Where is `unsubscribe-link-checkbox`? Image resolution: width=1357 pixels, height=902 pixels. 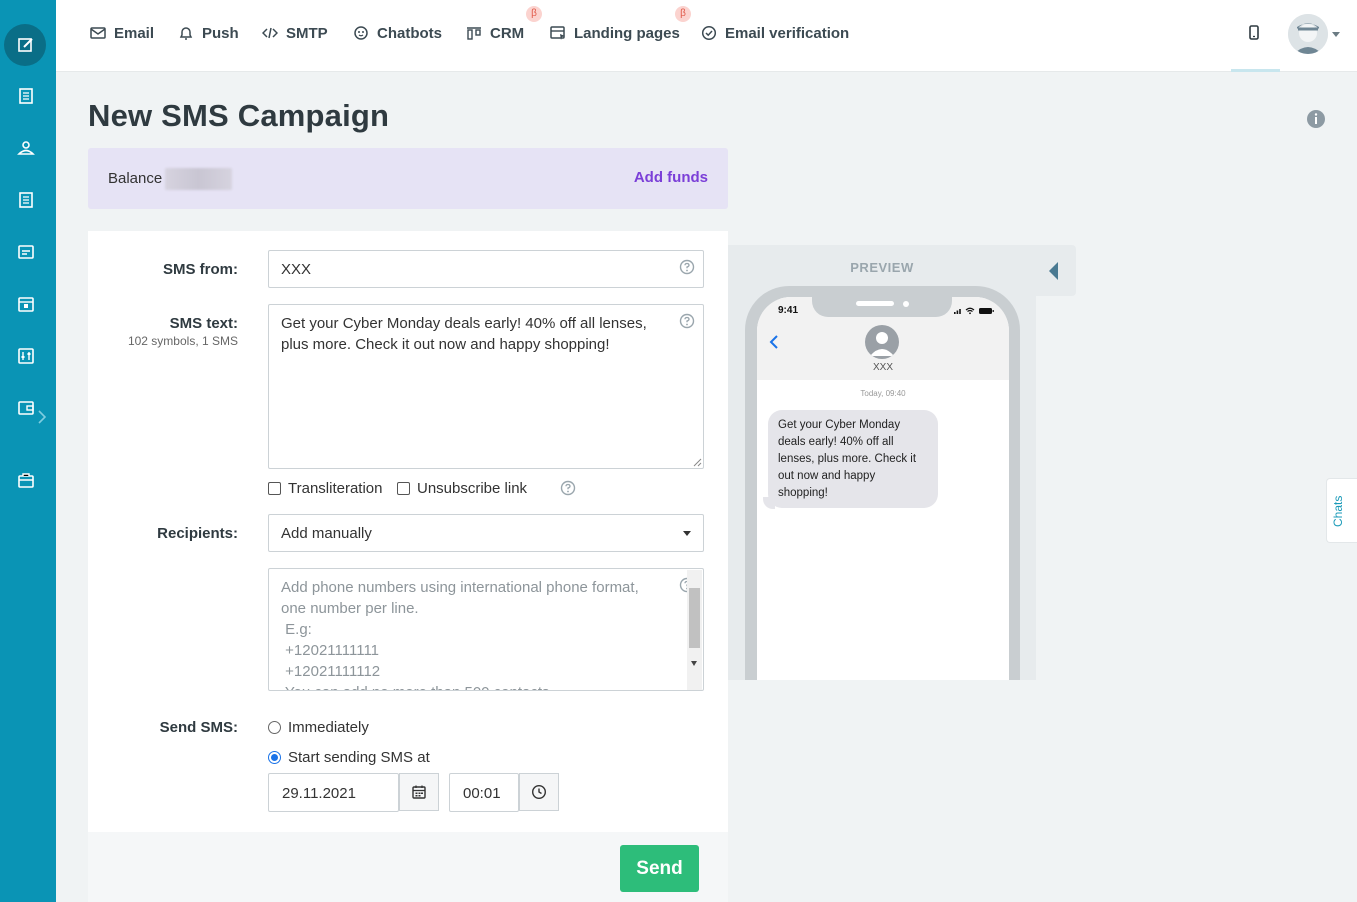 unsubscribe-link-checkbox is located at coordinates (403, 488).